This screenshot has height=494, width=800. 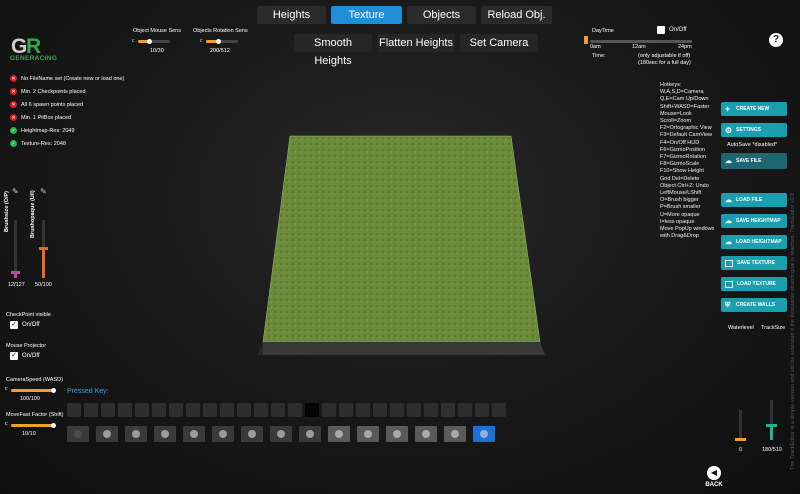 What do you see at coordinates (25, 325) in the screenshot?
I see `checkpoint-visible-toggle: ✓ On/Off` at bounding box center [25, 325].